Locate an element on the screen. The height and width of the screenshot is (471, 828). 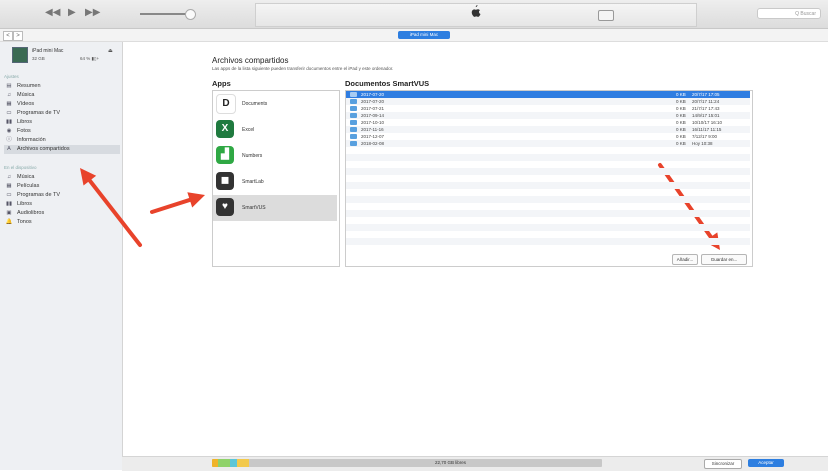
document-row: 2017-07-20 0 KB 20/7/17 17:05 is located at coordinates (548, 94).